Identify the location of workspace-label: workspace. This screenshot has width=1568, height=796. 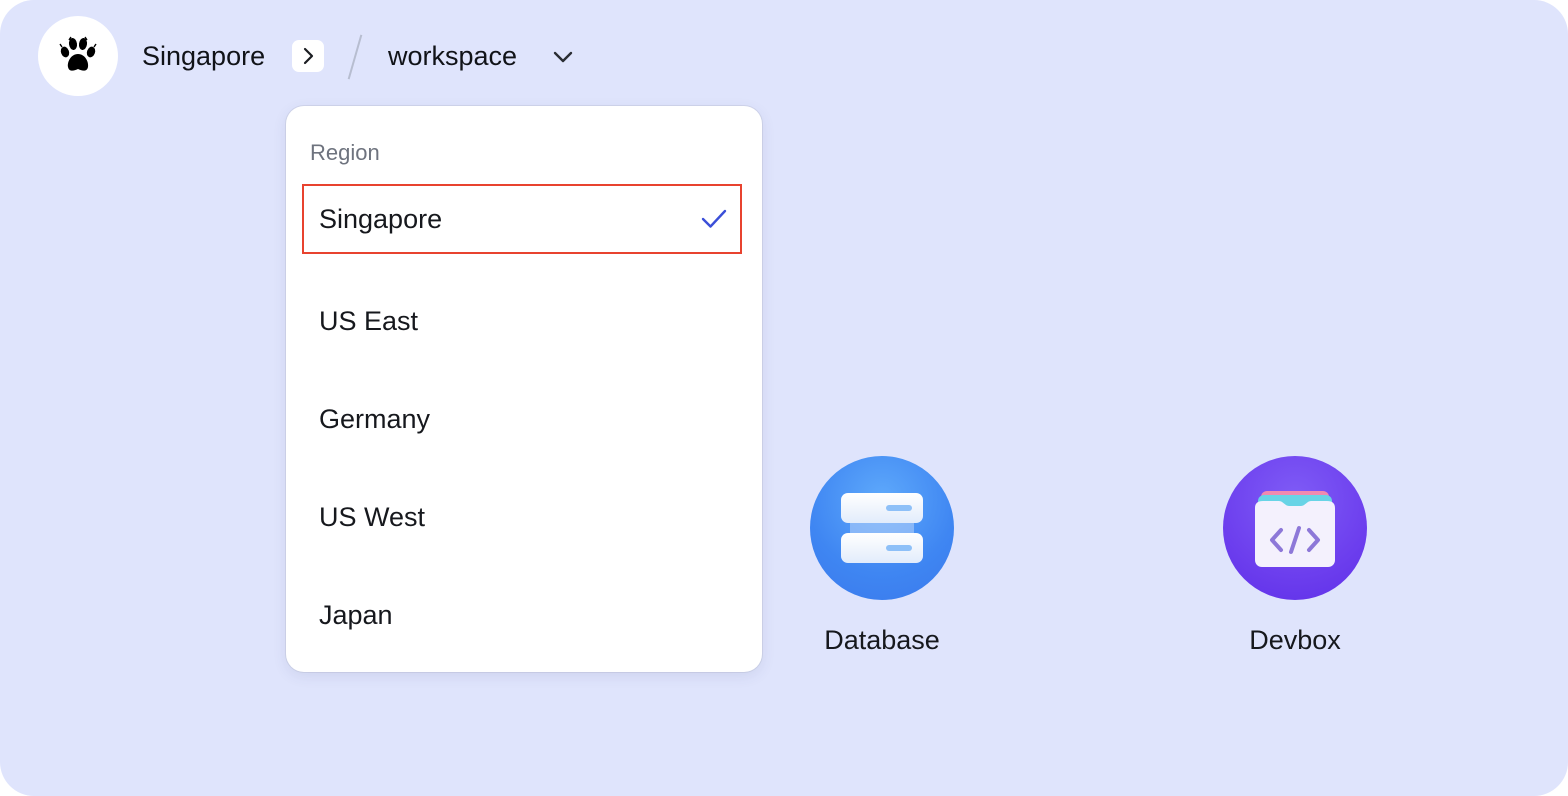
(452, 56).